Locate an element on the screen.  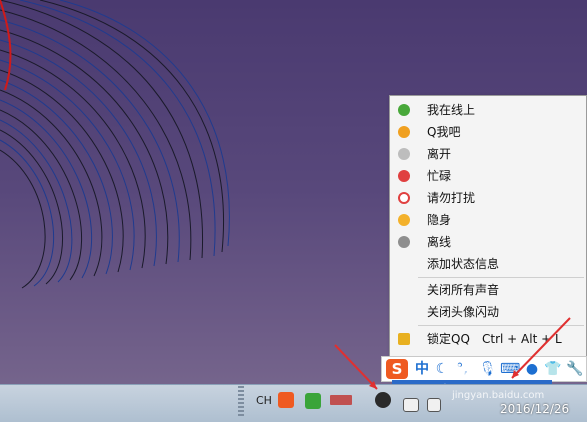
menu-item-lock-qq: 锁定QQ Ctrl + Alt + L is located at coordinates (488, 339).